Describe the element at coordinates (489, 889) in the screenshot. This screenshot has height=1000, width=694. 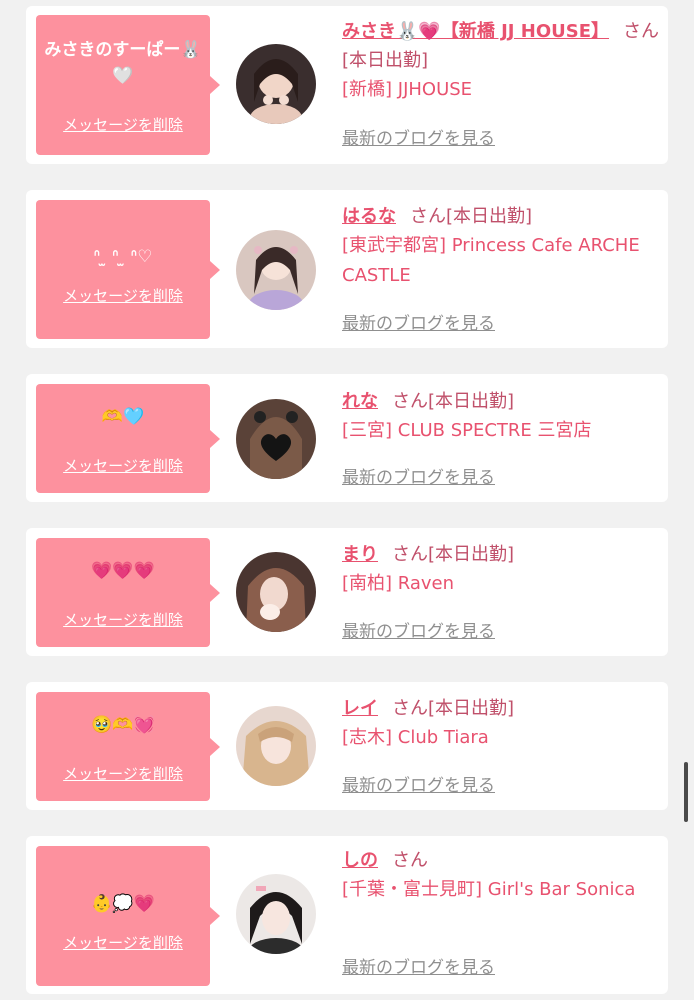
I see `shop-text: [千葉・富士見町] Girl's Bar Sonica` at that location.